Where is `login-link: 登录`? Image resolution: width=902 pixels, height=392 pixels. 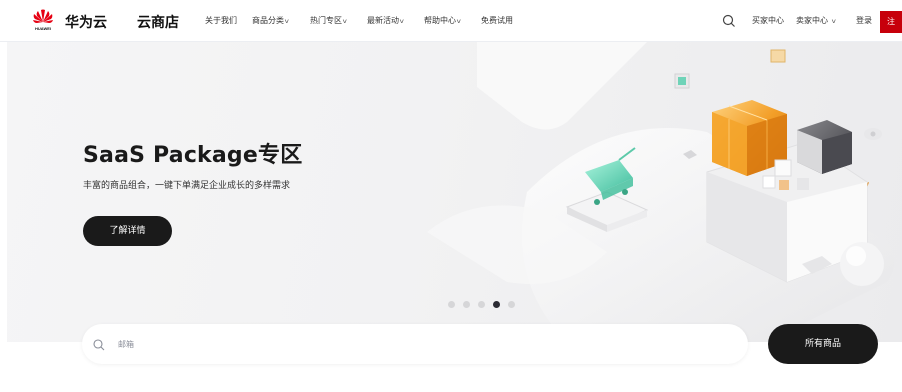
login-link: 登录 is located at coordinates (864, 20).